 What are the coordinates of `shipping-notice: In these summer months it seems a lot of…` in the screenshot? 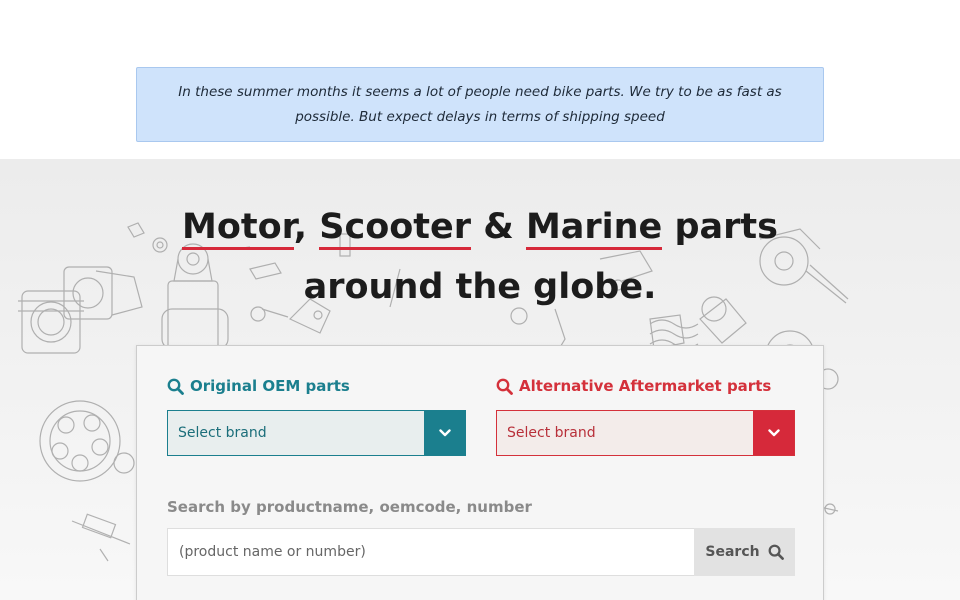 It's located at (480, 104).